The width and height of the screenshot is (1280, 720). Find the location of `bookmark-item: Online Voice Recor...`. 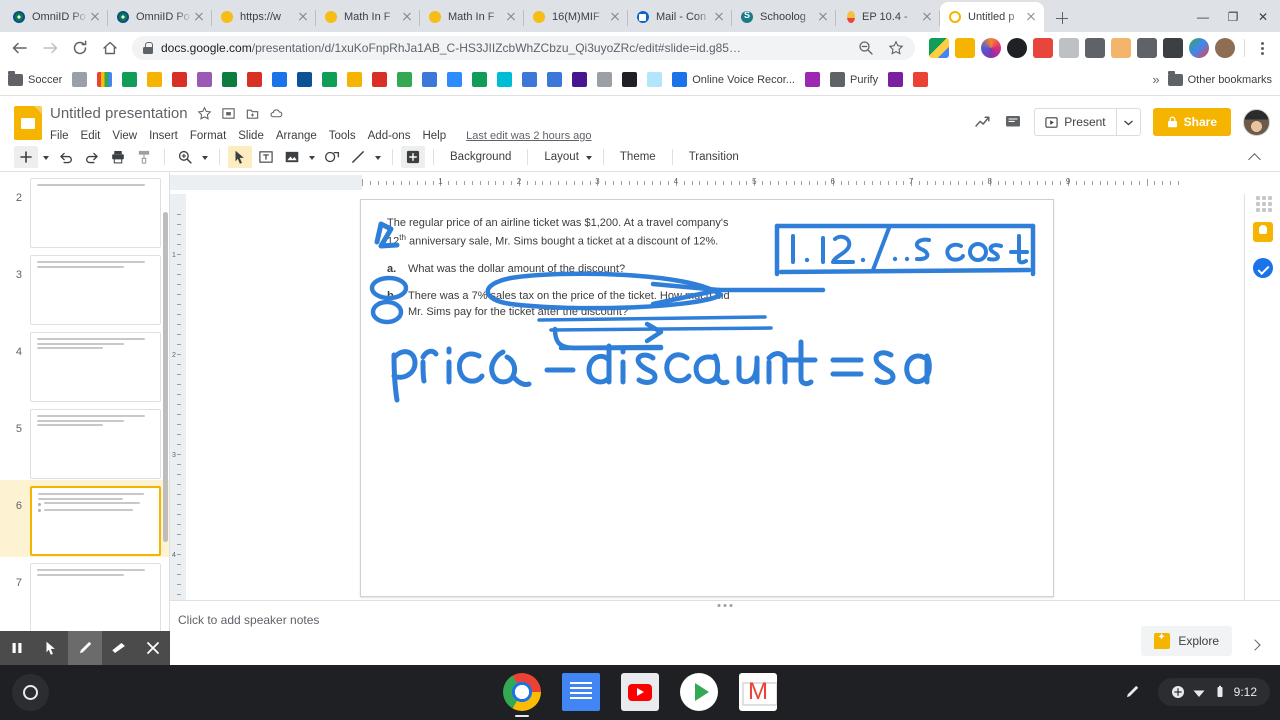

bookmark-item: Online Voice Recor... is located at coordinates (733, 79).